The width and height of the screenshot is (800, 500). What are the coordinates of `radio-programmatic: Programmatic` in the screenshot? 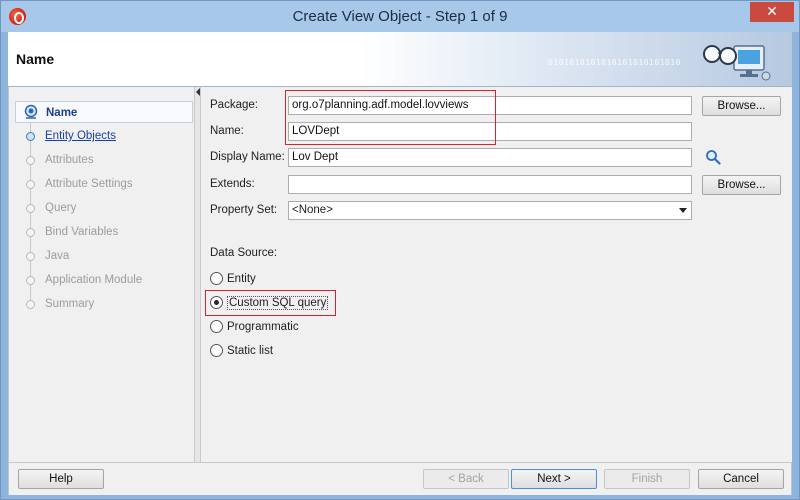 It's located at (254, 327).